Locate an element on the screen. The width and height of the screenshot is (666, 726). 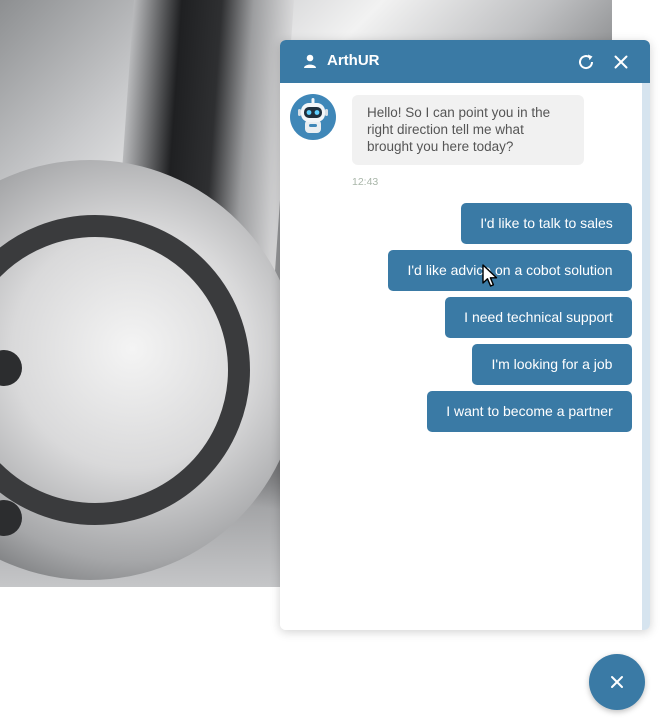
message-timestamp: 12:43 is located at coordinates (365, 182).